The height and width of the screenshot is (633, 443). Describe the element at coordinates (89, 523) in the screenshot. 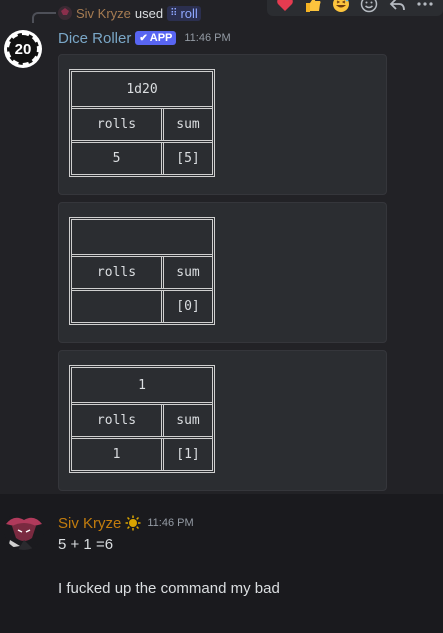

I see `user-username: Siv Kryze` at that location.